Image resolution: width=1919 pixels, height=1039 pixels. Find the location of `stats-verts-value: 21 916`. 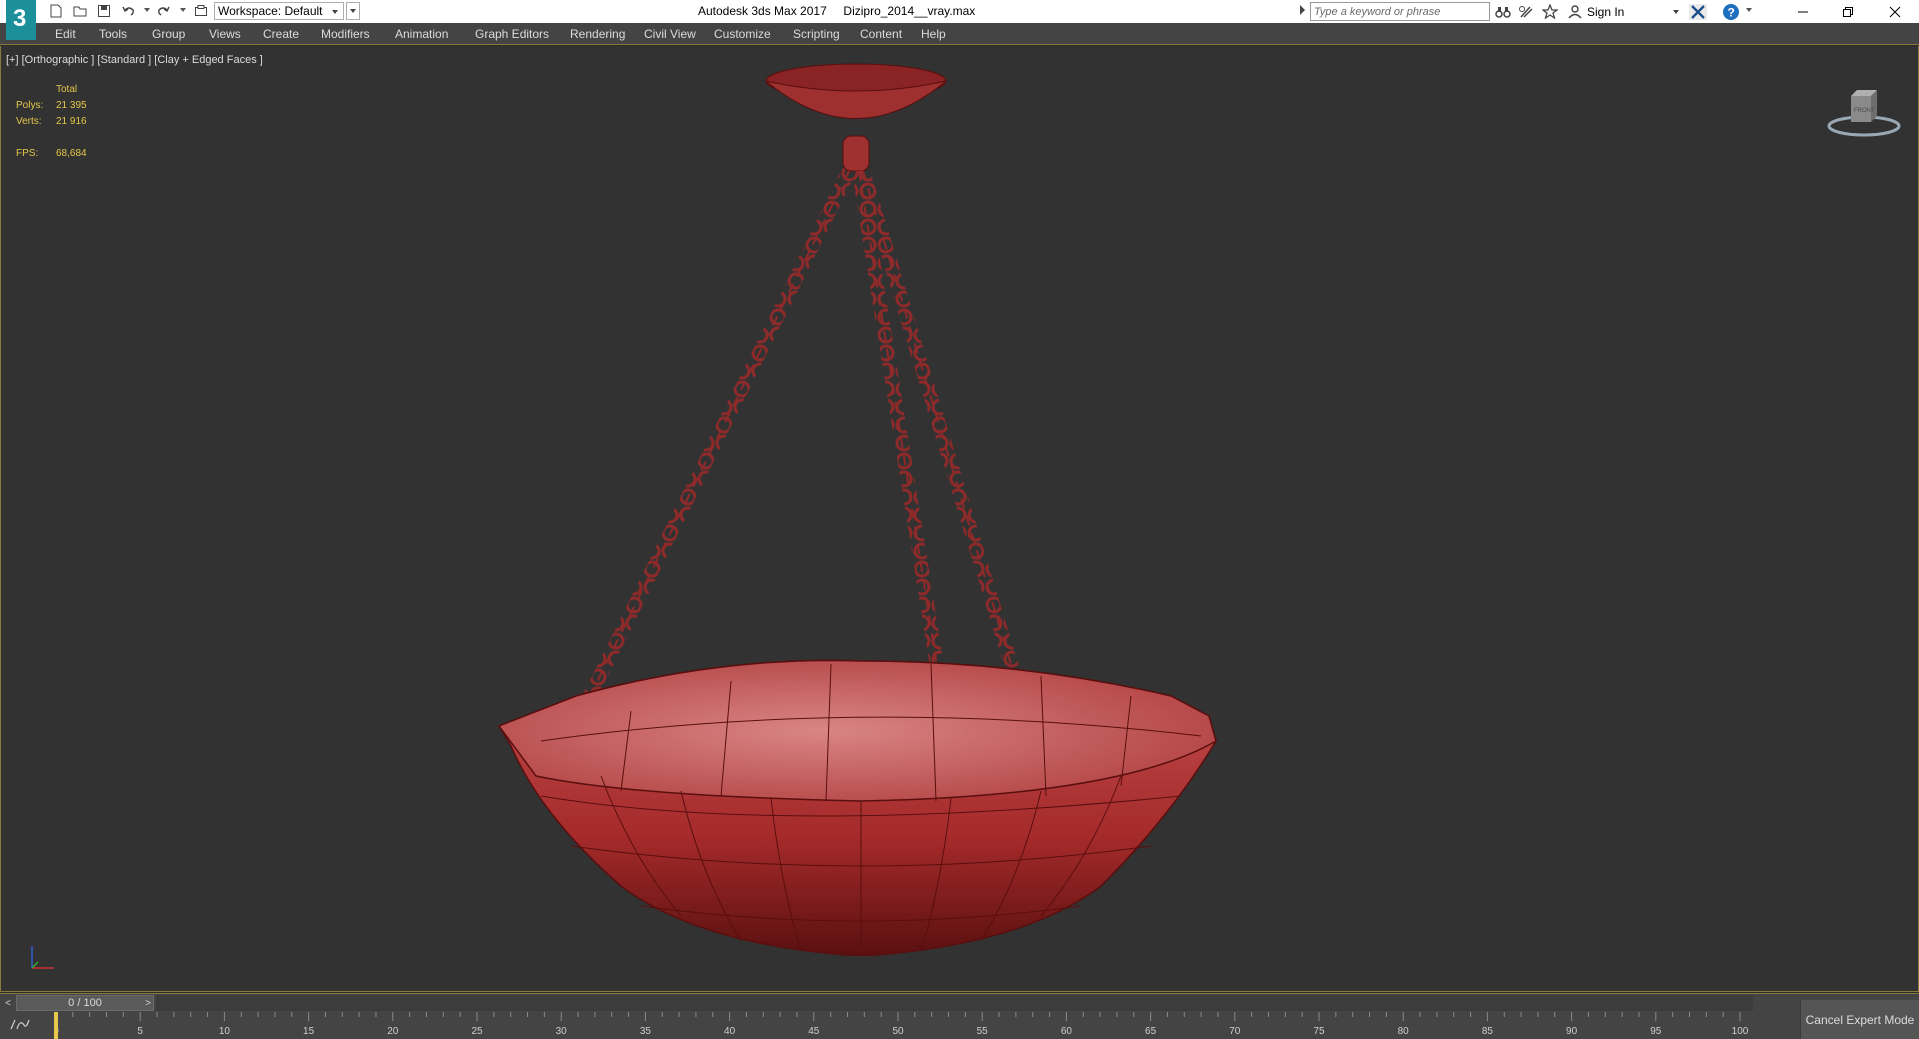

stats-verts-value: 21 916 is located at coordinates (71, 121).